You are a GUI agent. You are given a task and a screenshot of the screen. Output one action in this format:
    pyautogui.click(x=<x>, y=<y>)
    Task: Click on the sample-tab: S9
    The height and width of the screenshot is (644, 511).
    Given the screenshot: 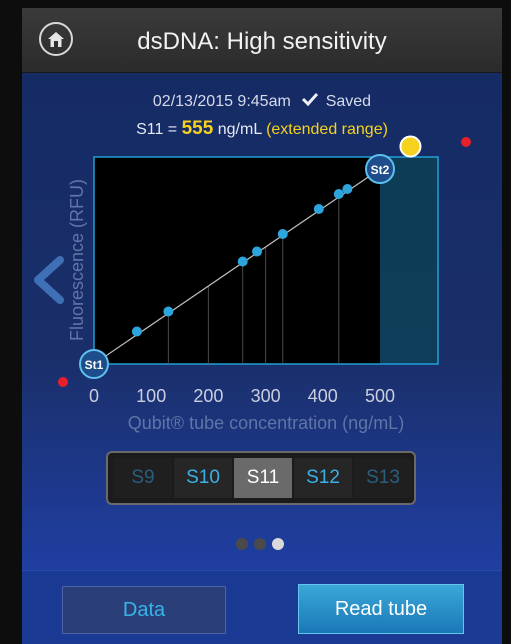 What is the action you would take?
    pyautogui.click(x=143, y=478)
    